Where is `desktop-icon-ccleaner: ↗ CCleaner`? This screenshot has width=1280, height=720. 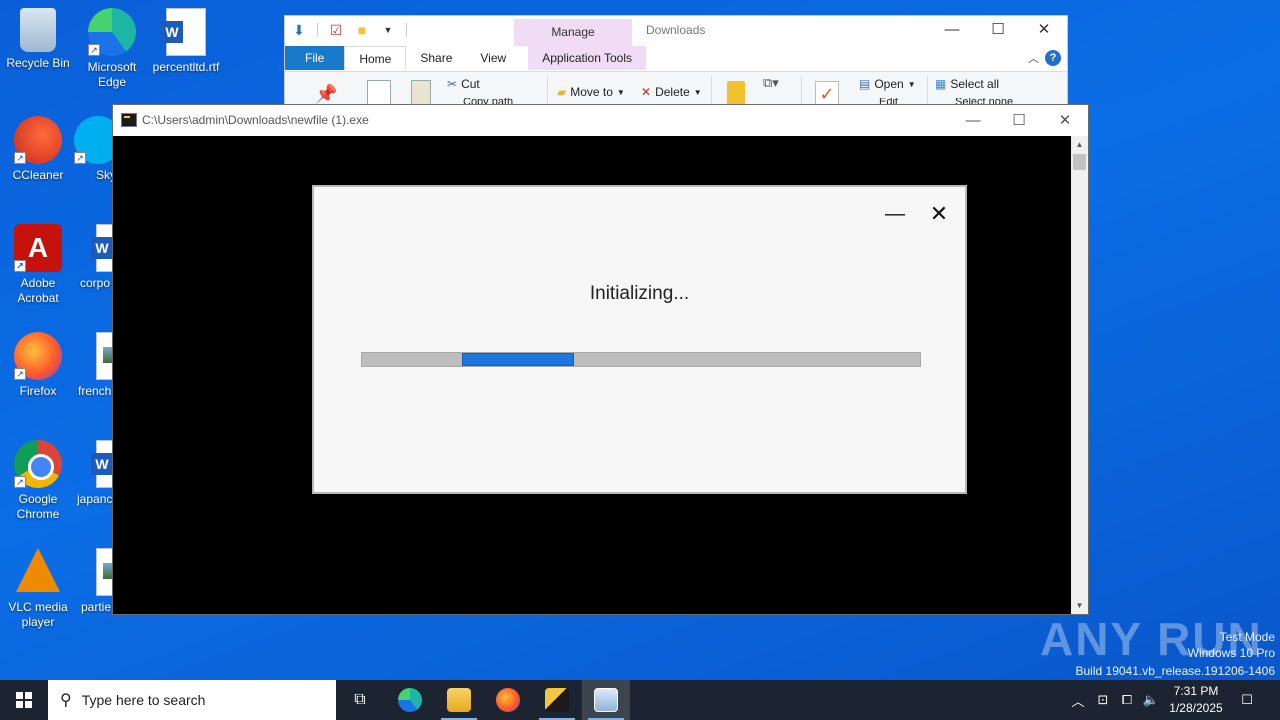
desktop-icon-ccleaner: ↗ CCleaner is located at coordinates (38, 149).